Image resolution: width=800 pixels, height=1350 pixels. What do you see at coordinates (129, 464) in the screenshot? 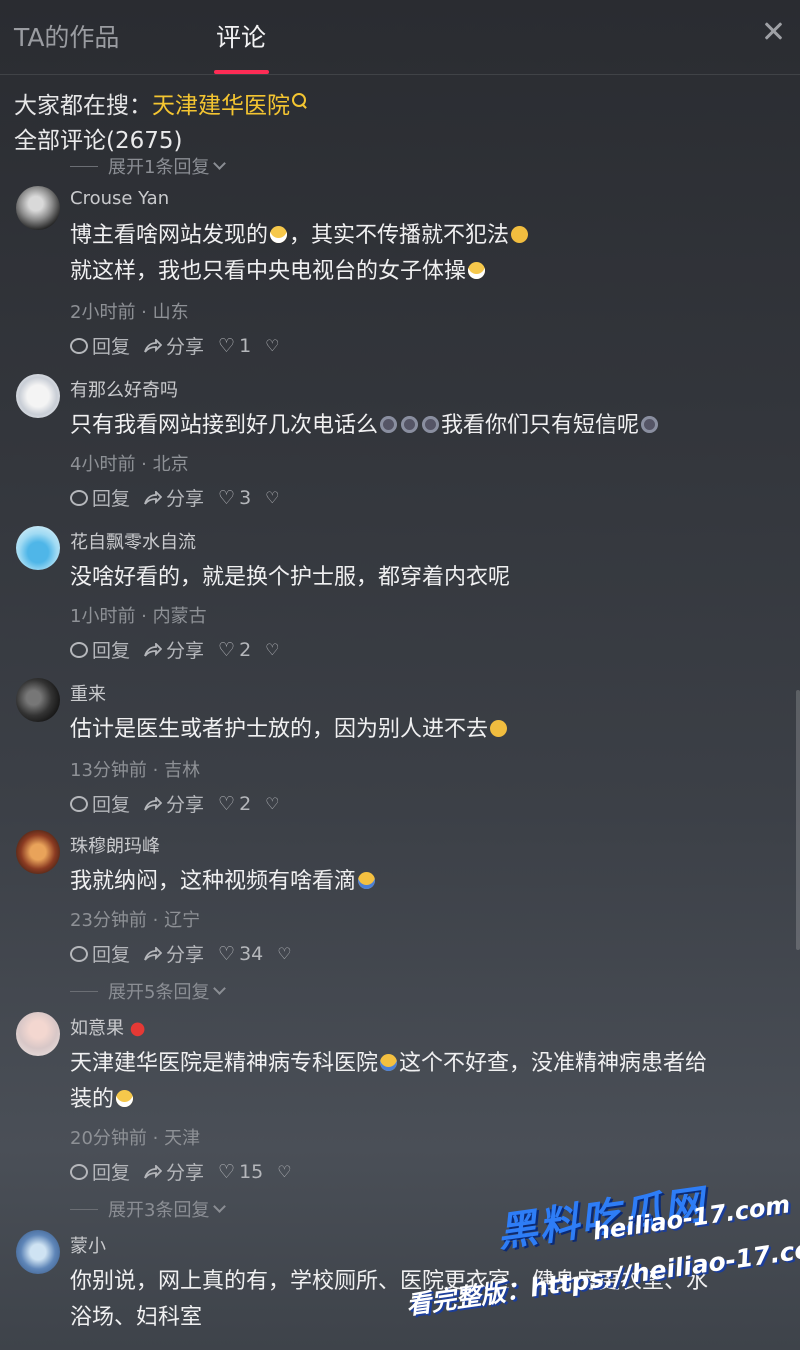
I see `comment-meta: 4小时前 · 北京` at bounding box center [129, 464].